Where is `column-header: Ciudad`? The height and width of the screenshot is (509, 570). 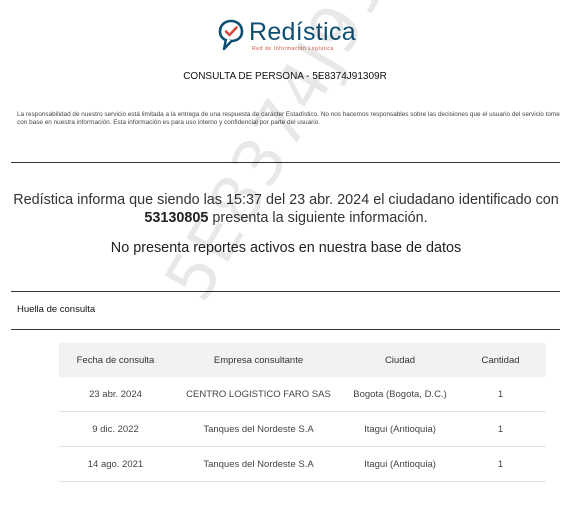 column-header: Ciudad is located at coordinates (400, 360).